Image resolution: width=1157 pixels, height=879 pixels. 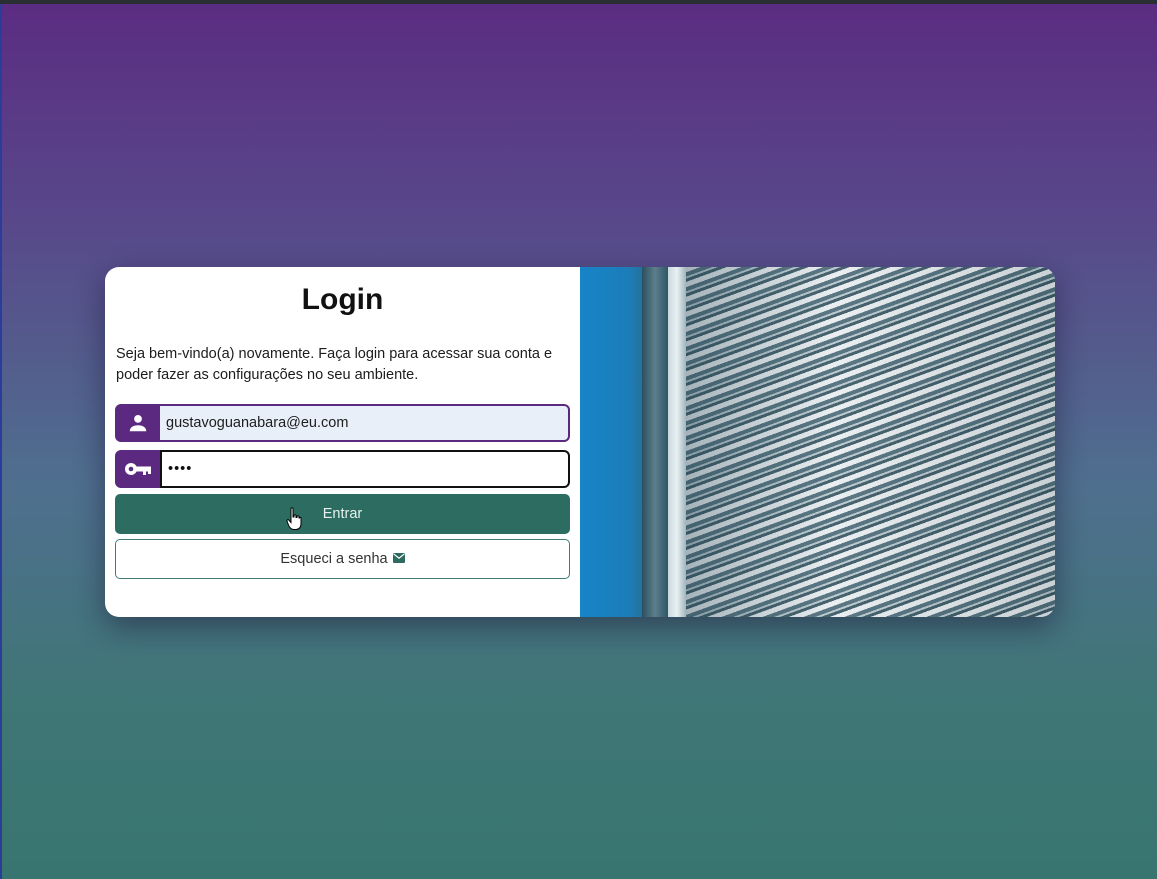 What do you see at coordinates (137, 423) in the screenshot?
I see `user-icon` at bounding box center [137, 423].